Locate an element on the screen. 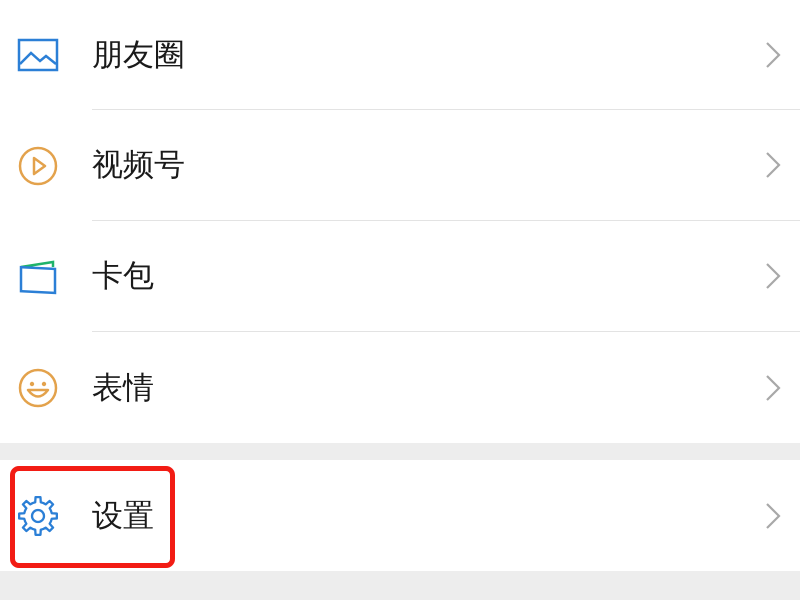  menu-label: 设置 is located at coordinates (123, 516).